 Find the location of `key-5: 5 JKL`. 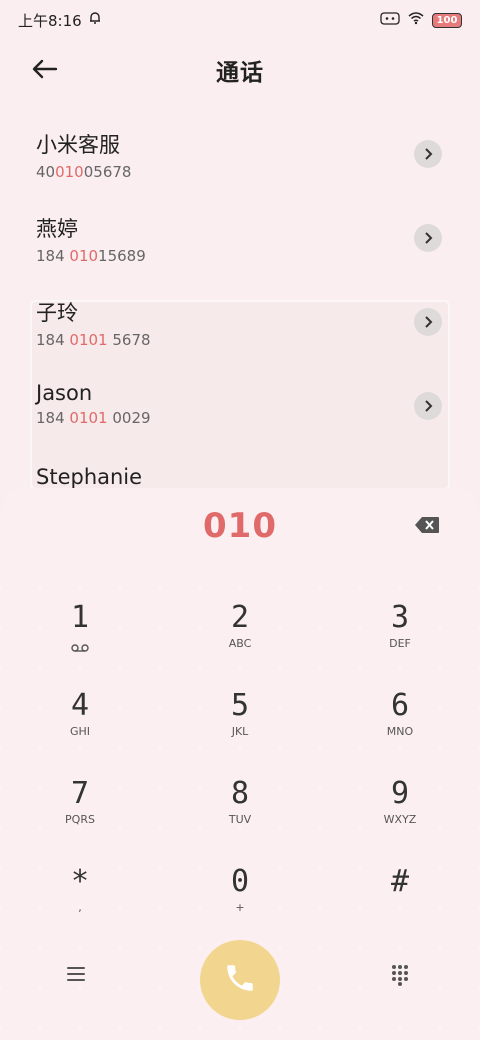

key-5: 5 JKL is located at coordinates (240, 728).